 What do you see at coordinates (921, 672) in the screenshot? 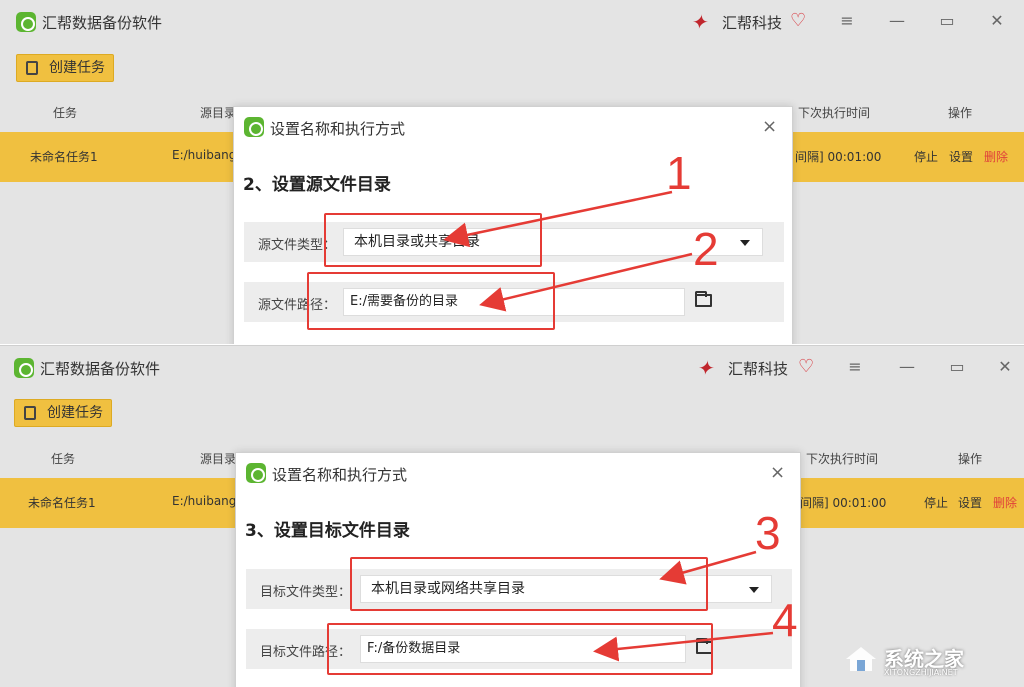
I see `watermark-url: XITONGZHIJIA.NET` at bounding box center [921, 672].